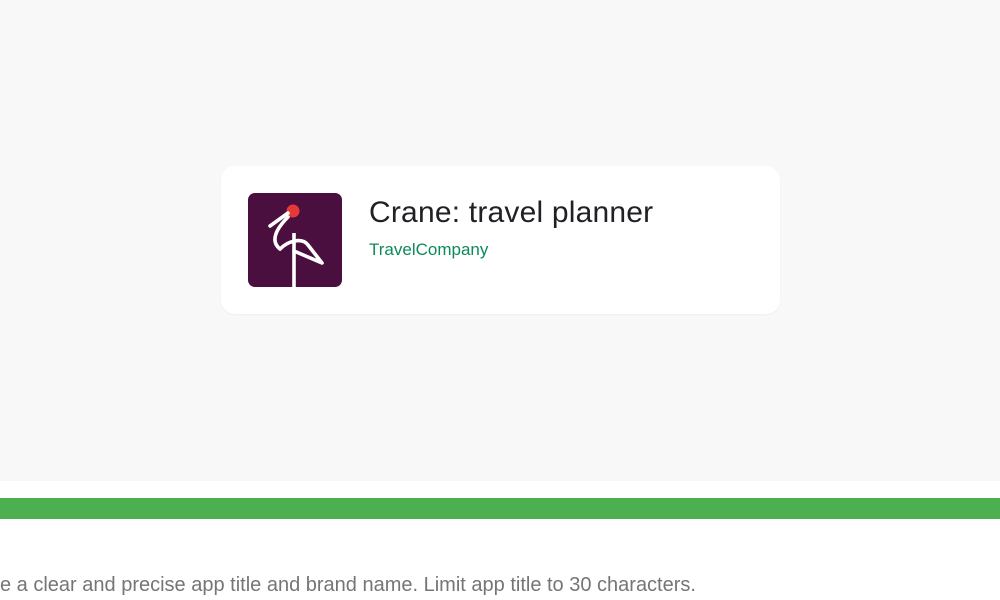  What do you see at coordinates (295, 240) in the screenshot?
I see `crane-logo-icon` at bounding box center [295, 240].